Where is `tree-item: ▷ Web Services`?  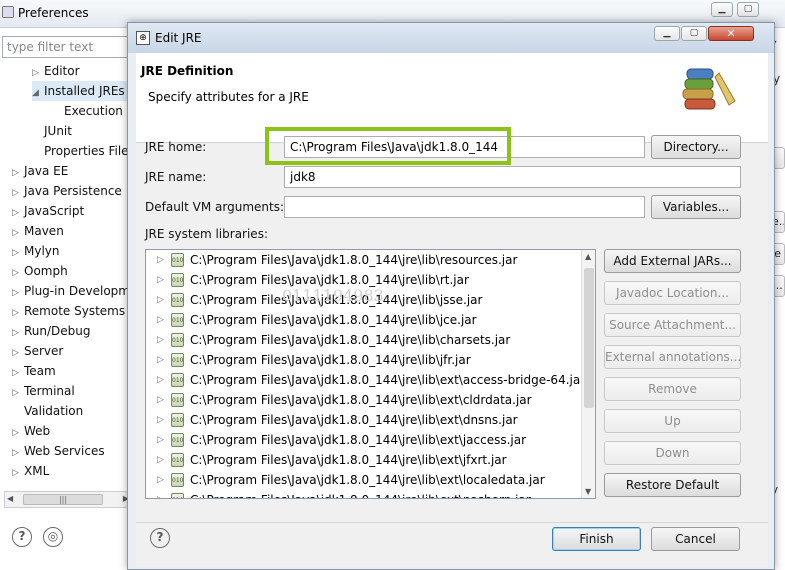
tree-item: ▷ Web Services is located at coordinates (58, 451).